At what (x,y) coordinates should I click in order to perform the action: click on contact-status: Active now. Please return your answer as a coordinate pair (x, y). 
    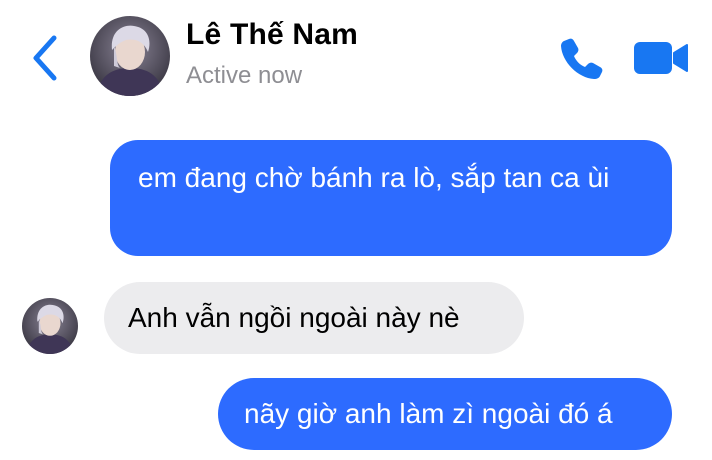
    Looking at the image, I should click on (244, 75).